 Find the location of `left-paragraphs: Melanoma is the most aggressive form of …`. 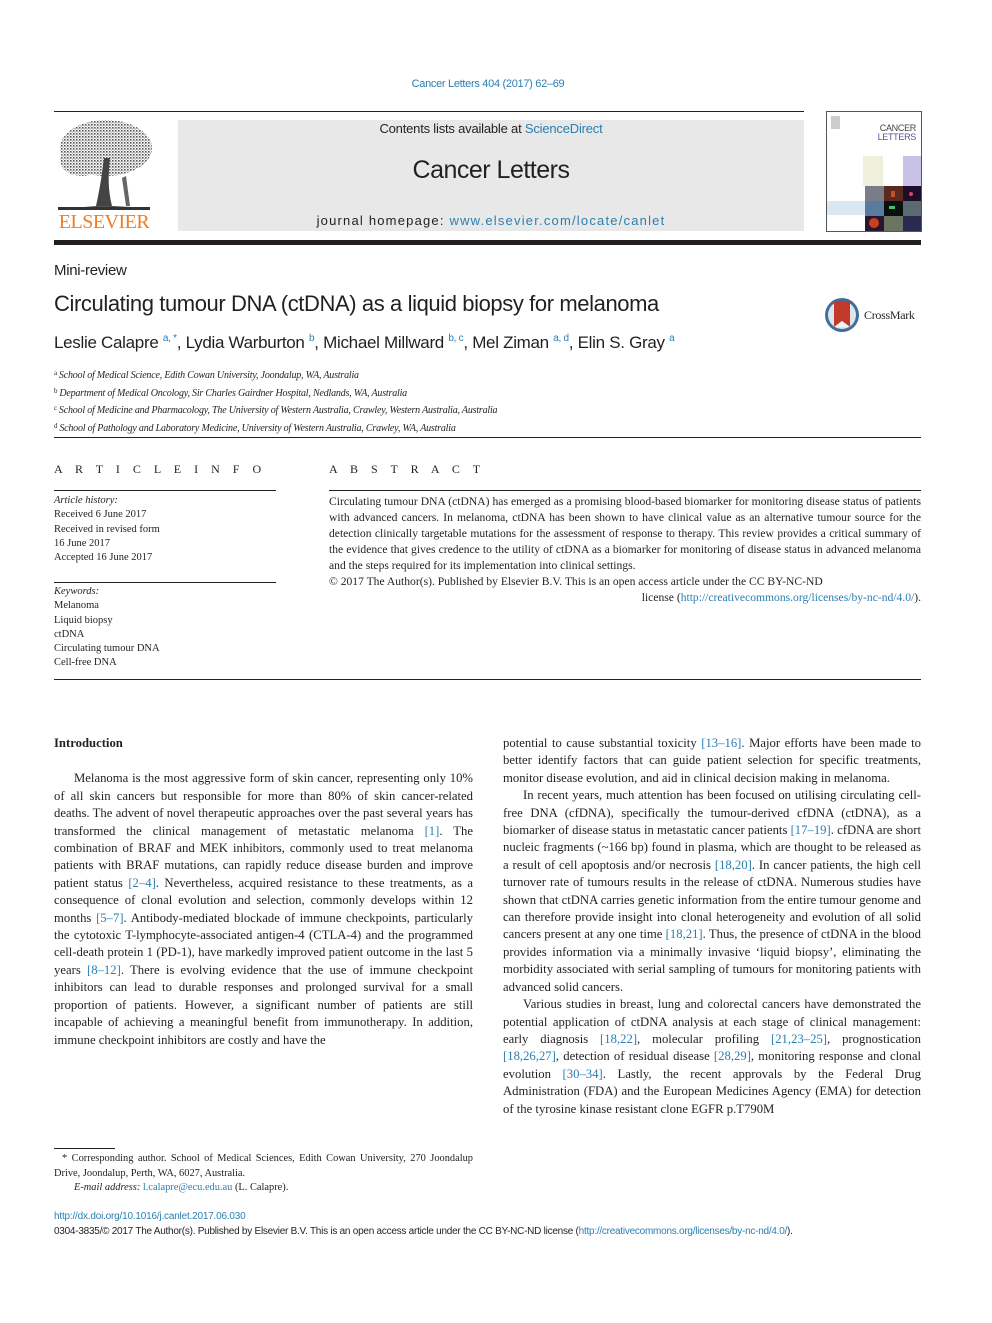

left-paragraphs: Melanoma is the most aggressive form of … is located at coordinates (263, 909).